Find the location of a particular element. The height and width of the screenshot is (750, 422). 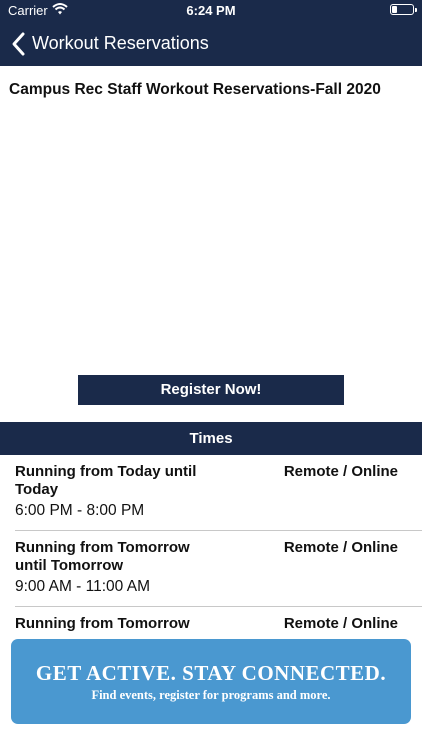

status-time: 6:24 PM is located at coordinates (211, 10).